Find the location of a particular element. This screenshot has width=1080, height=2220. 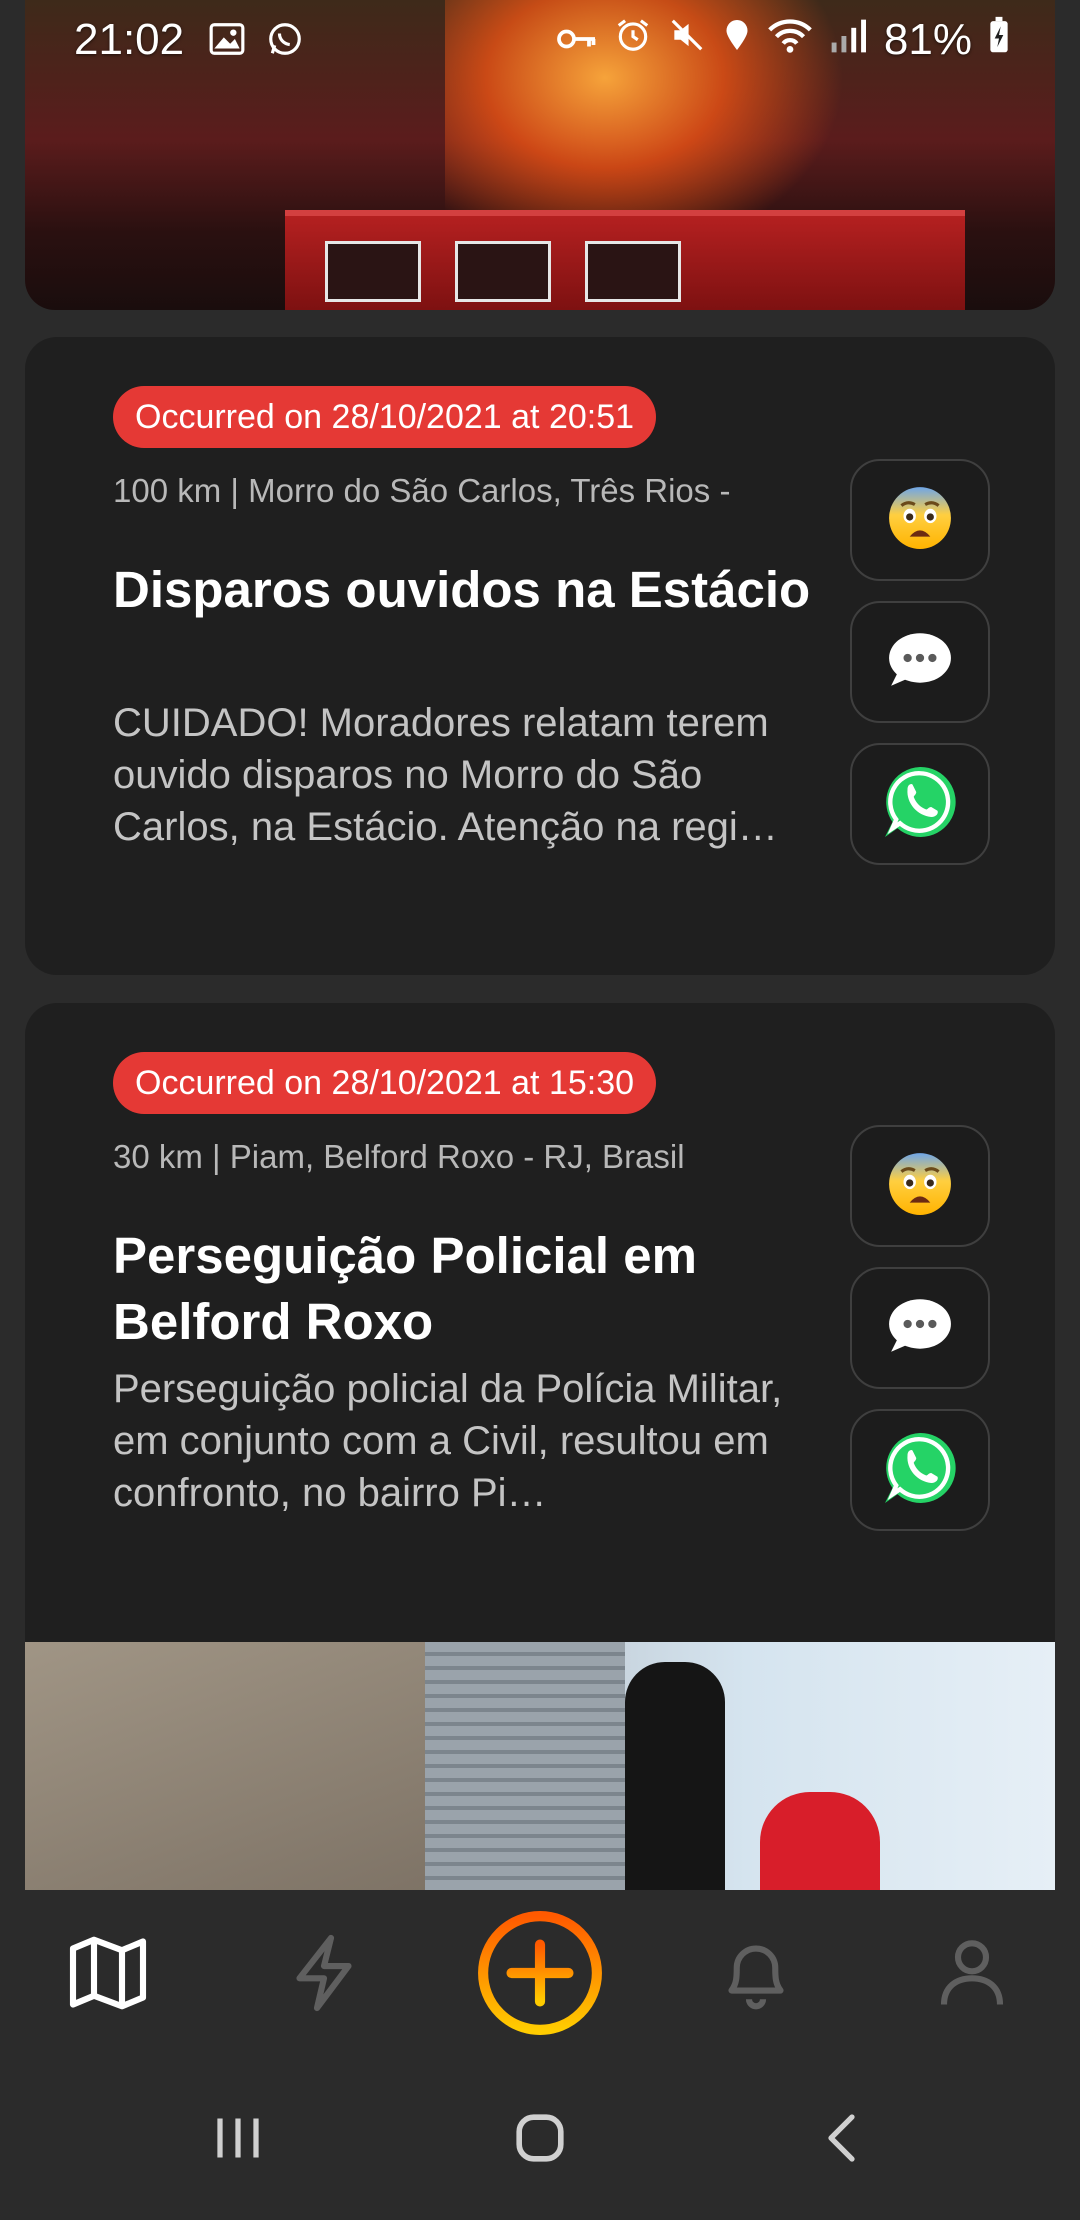

user-icon is located at coordinates (972, 1975).